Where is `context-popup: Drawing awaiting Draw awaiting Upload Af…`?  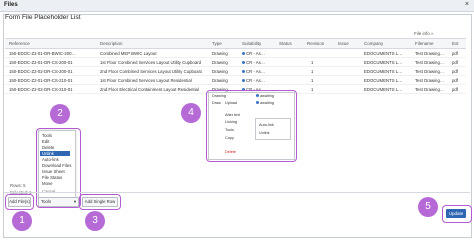 context-popup: Drawing awaiting Draw awaiting Upload Af… is located at coordinates (251, 126).